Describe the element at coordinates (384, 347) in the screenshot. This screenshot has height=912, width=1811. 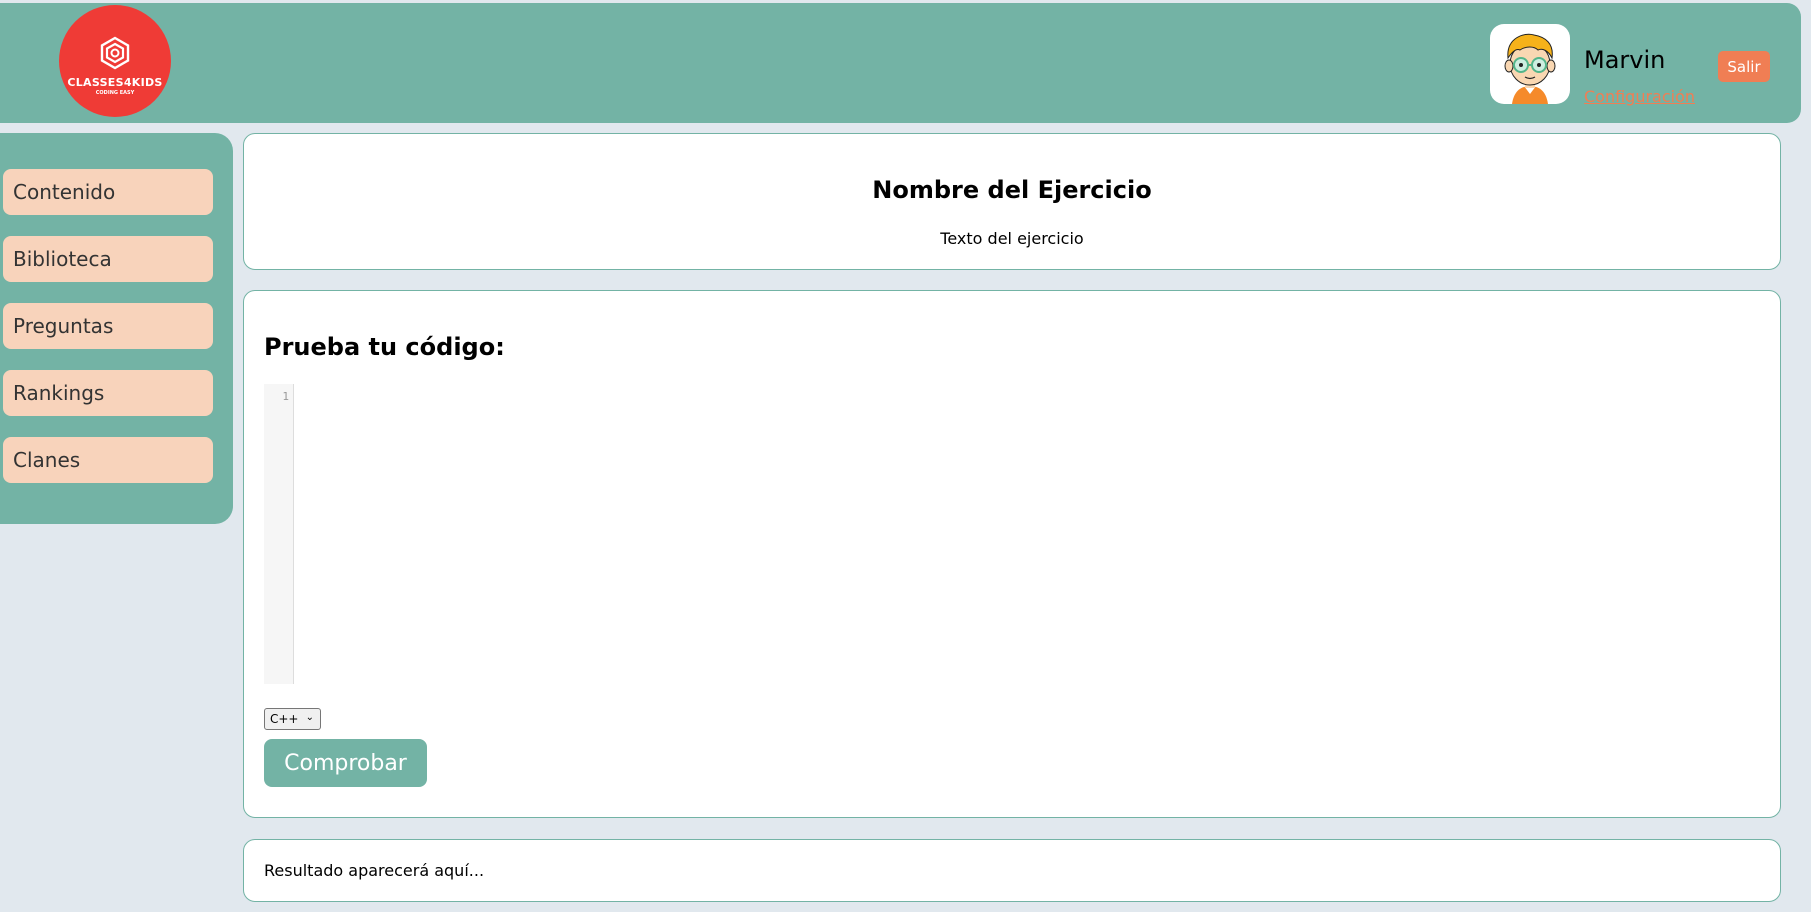
I see `code-heading: Prueba tu código:` at that location.